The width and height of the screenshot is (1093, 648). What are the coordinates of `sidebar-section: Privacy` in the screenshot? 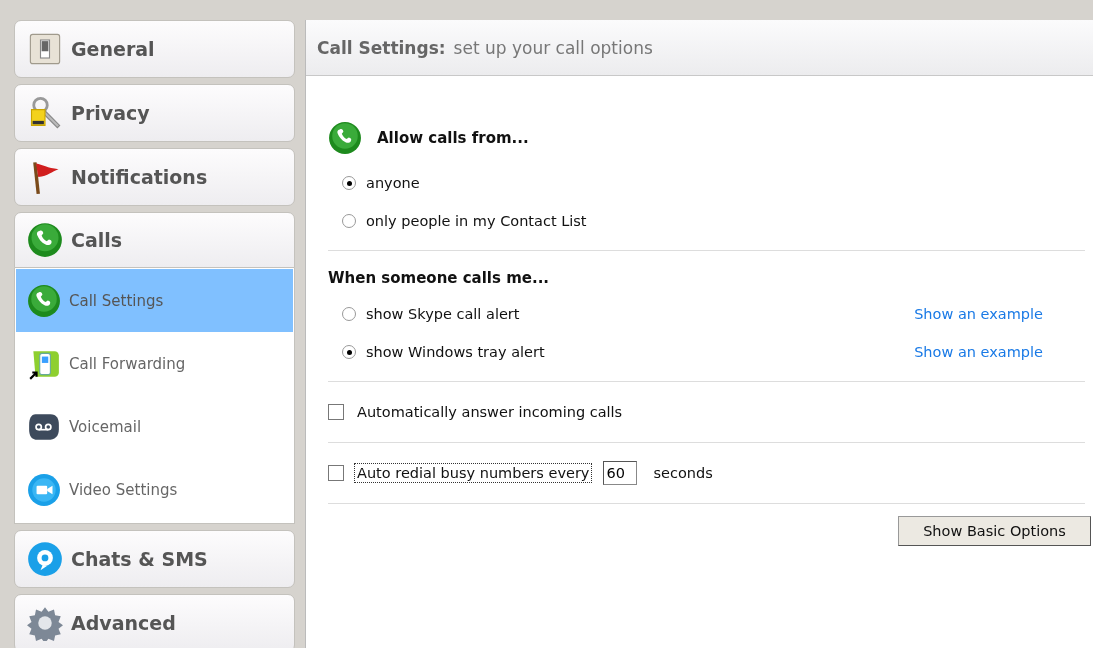 It's located at (154, 113).